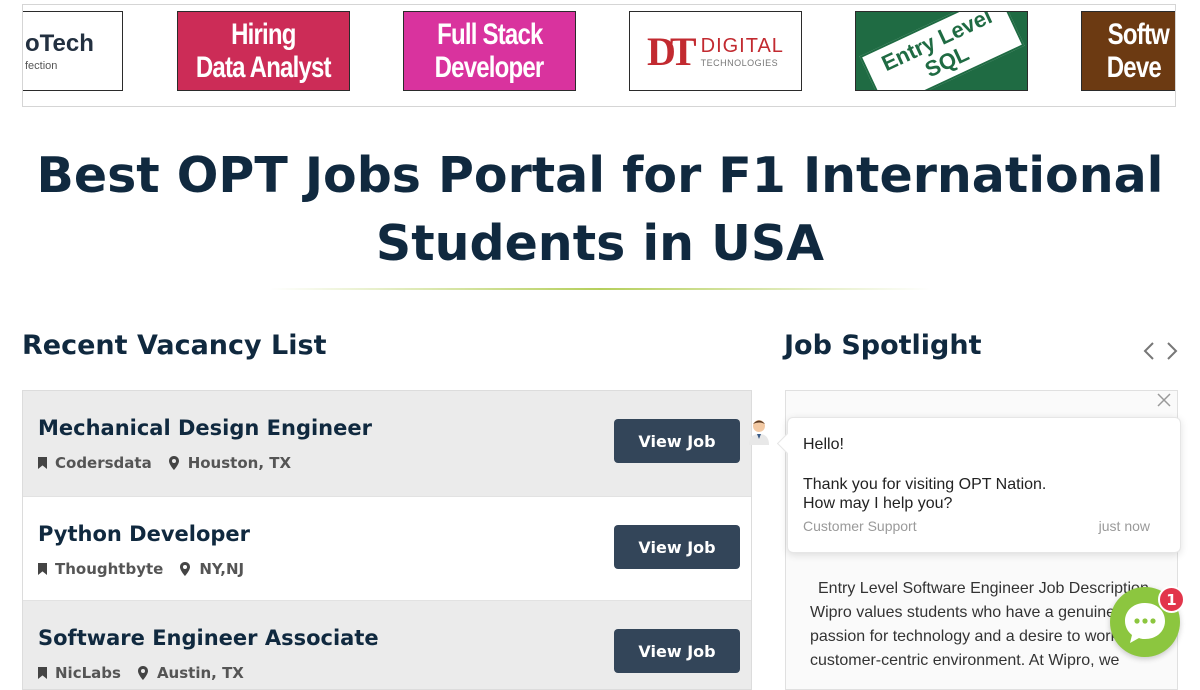 The width and height of the screenshot is (1200, 690). Describe the element at coordinates (925, 484) in the screenshot. I see `chat-message-line: Thank you for visiting OPT Nation.` at that location.